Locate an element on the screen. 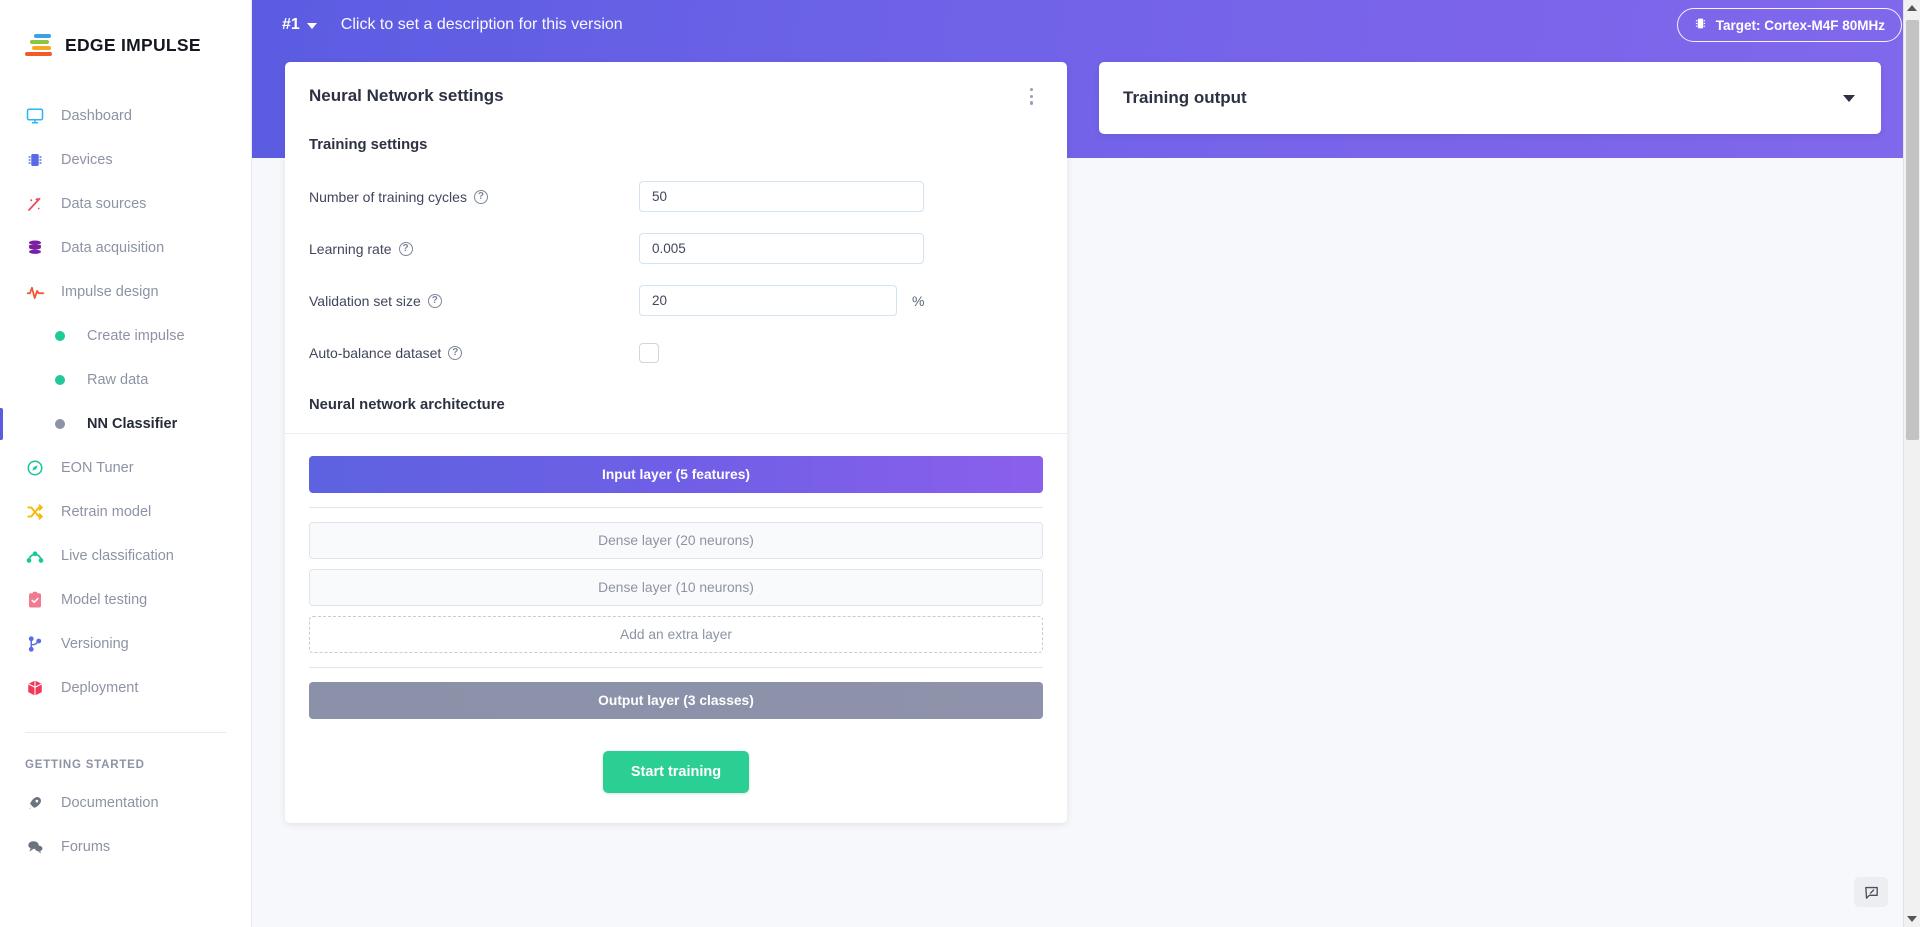  sidebar-item-label: Documentation is located at coordinates (110, 803).